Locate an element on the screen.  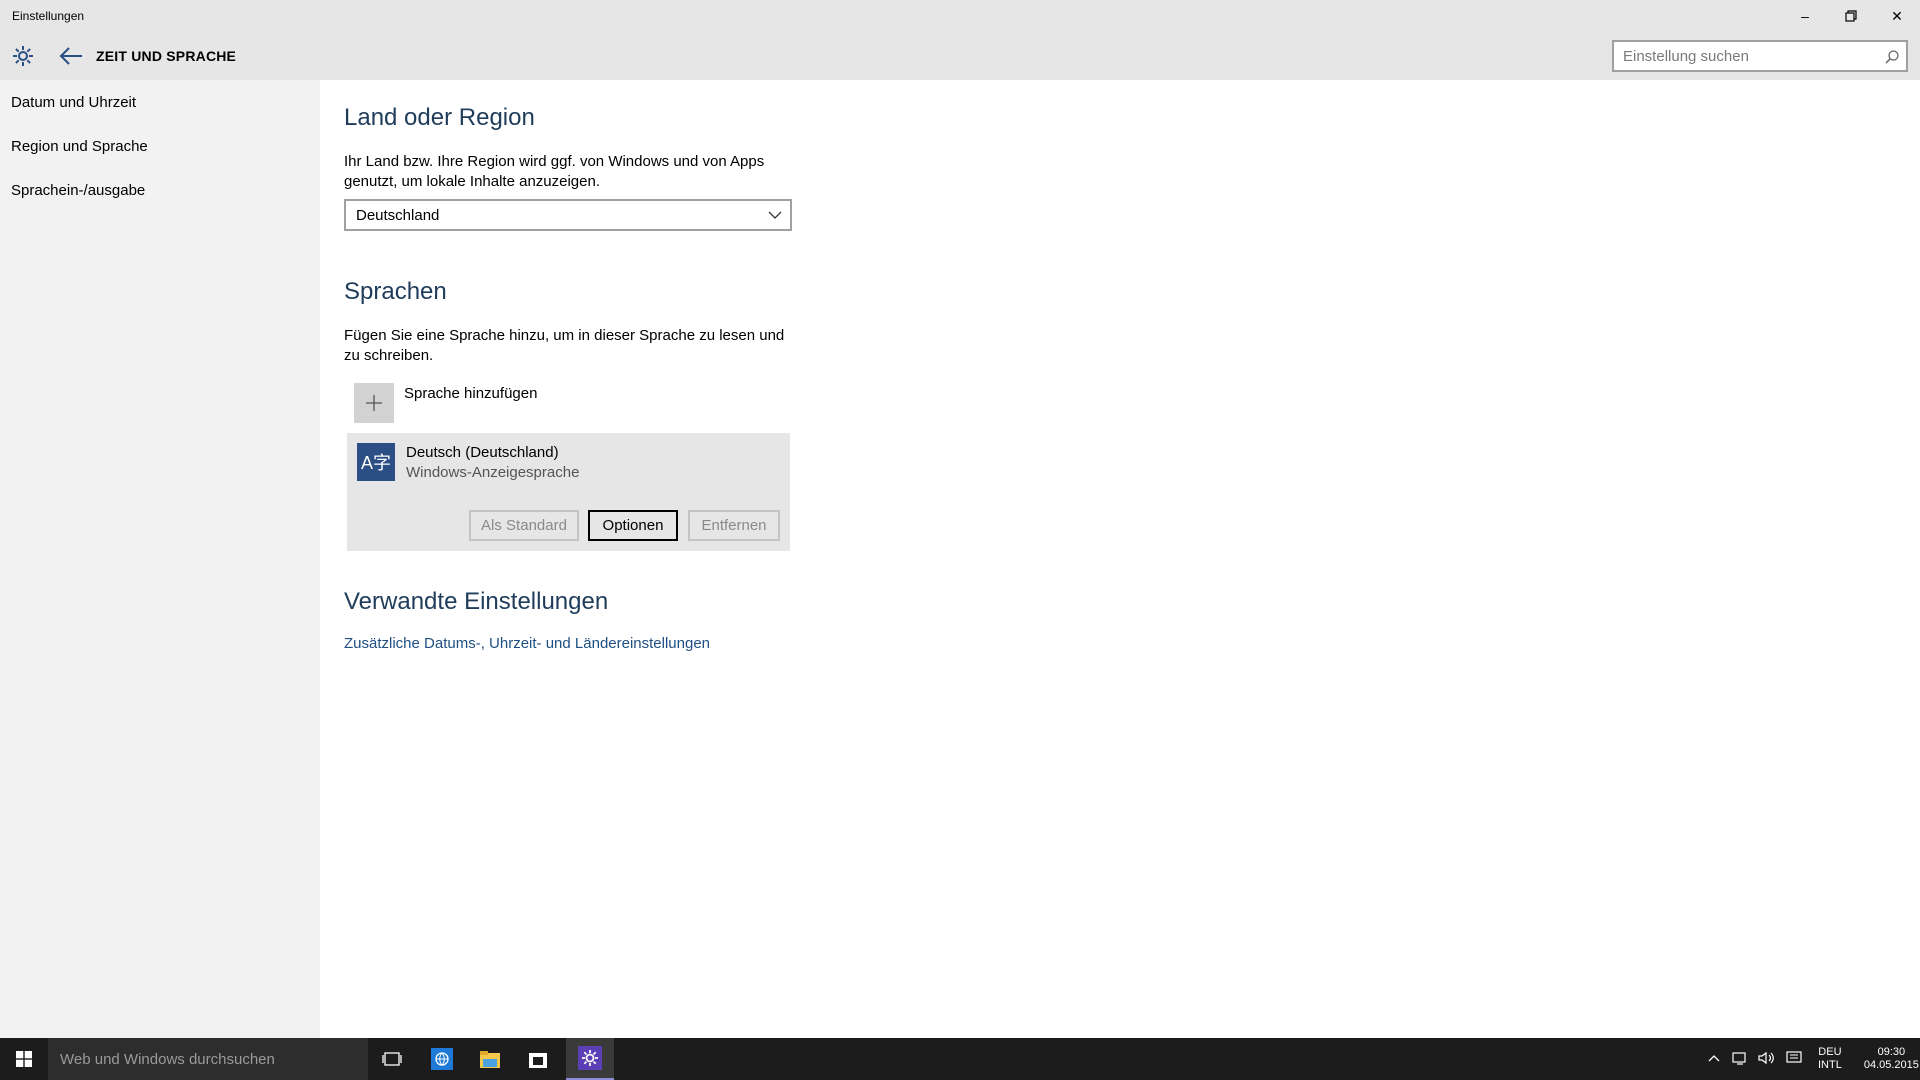
restore-icon is located at coordinates (1851, 16).